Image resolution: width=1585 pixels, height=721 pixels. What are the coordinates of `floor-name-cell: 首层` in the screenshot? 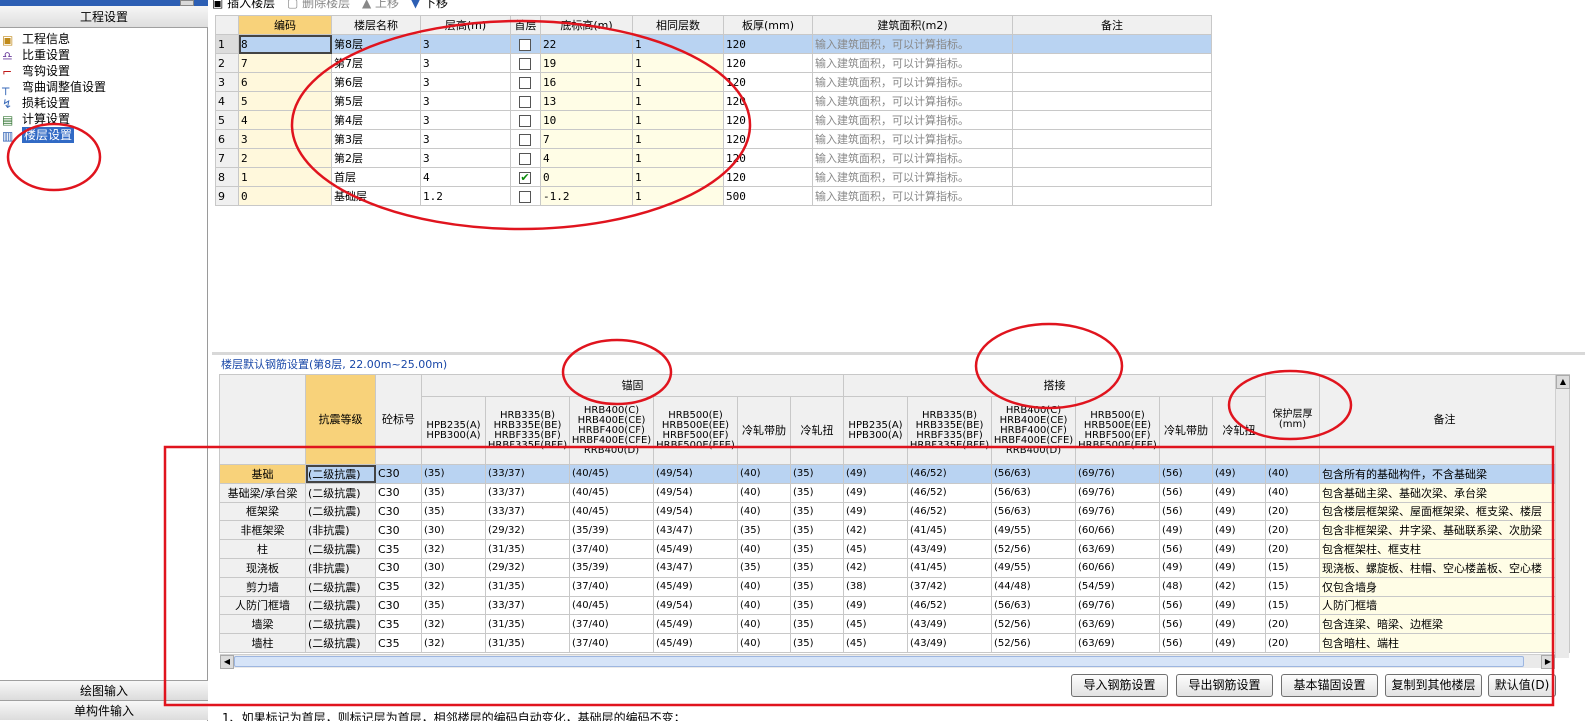 It's located at (376, 177).